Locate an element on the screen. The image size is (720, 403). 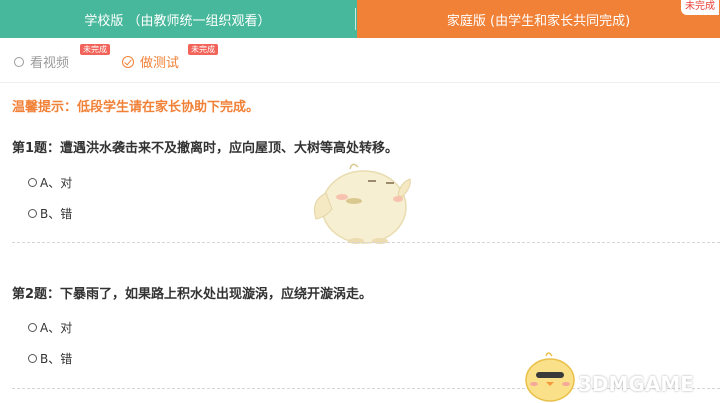
subtab-watch-video: 看视频 未完成 is located at coordinates (62, 57).